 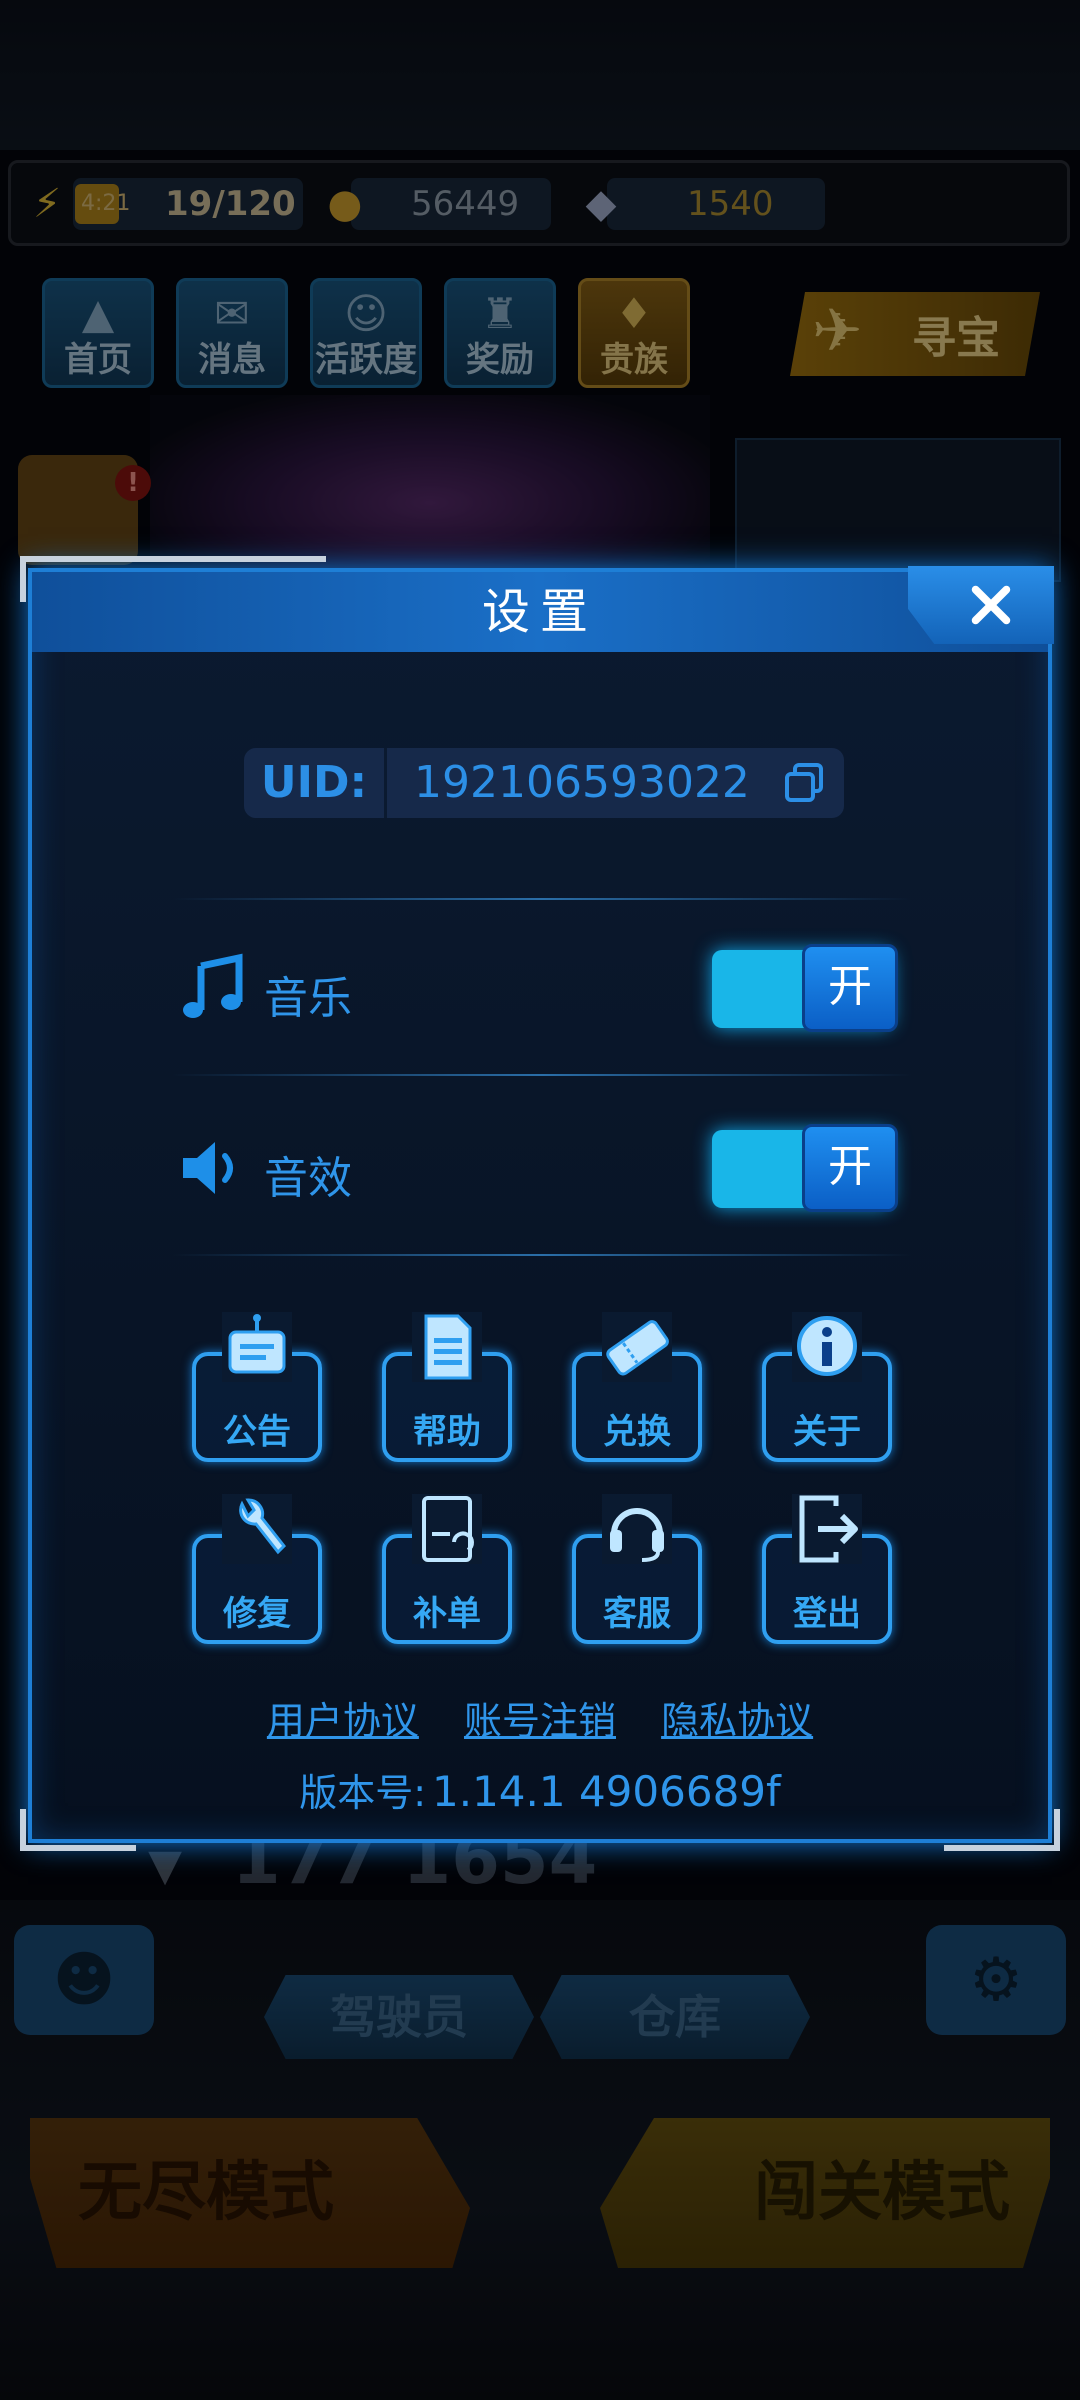 What do you see at coordinates (363, 1793) in the screenshot?
I see `version-label: 版本号:` at bounding box center [363, 1793].